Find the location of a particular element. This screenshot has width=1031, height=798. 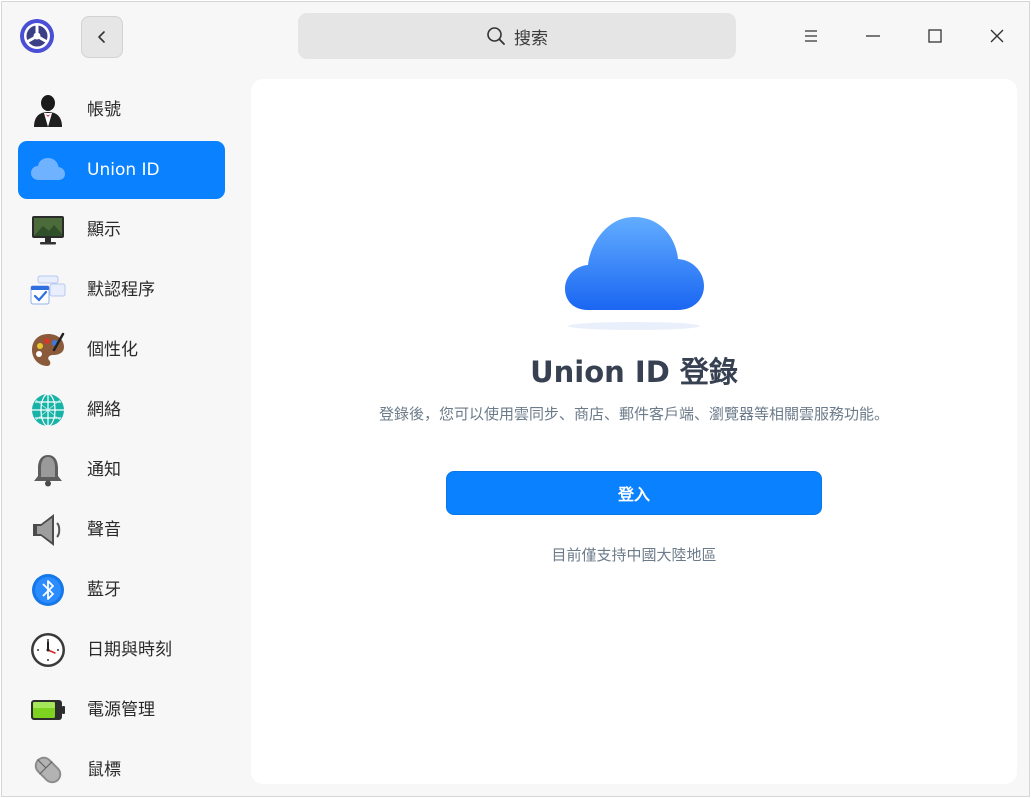

sidebar-item-mouse: 鼠標 is located at coordinates (121, 768).